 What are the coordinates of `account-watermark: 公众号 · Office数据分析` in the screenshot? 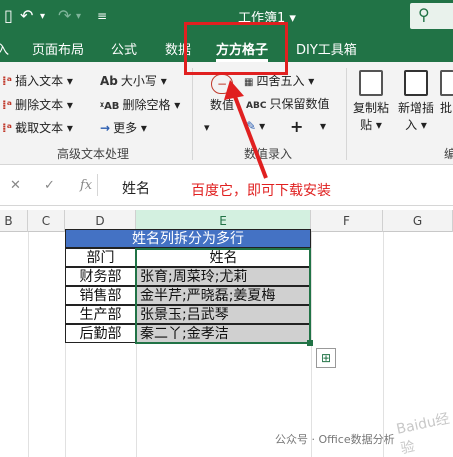 It's located at (335, 439).